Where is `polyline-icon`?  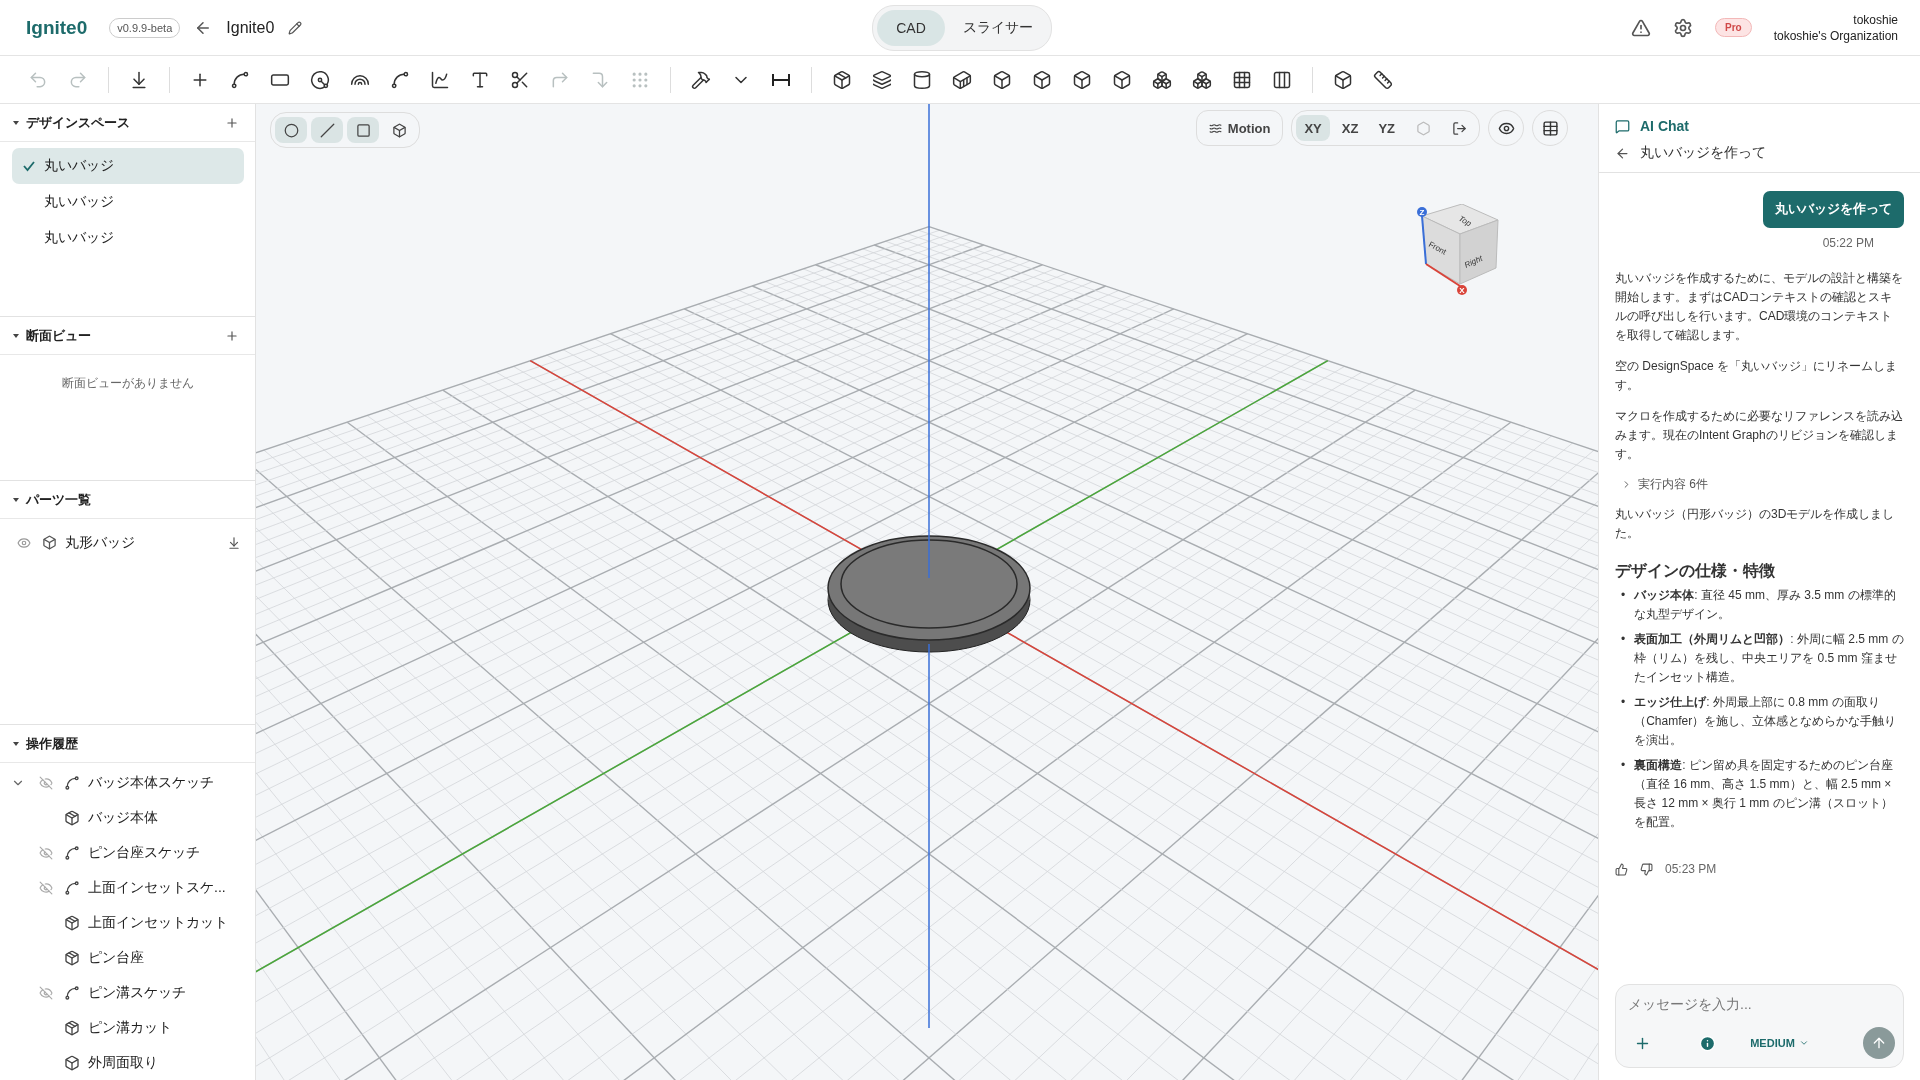 polyline-icon is located at coordinates (240, 79).